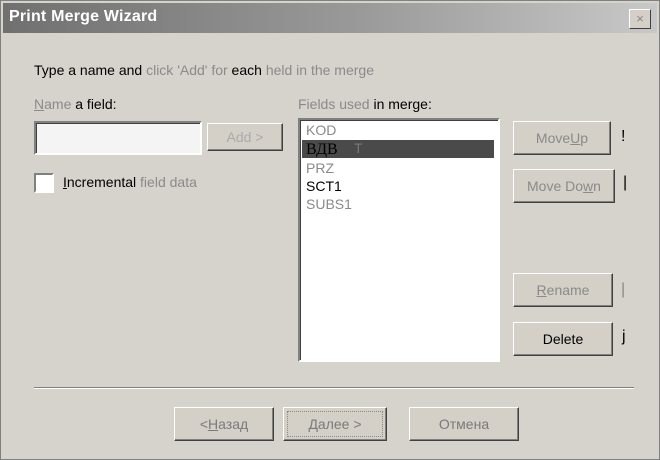  Describe the element at coordinates (568, 290) in the screenshot. I see `rename-label-rest: ename` at that location.